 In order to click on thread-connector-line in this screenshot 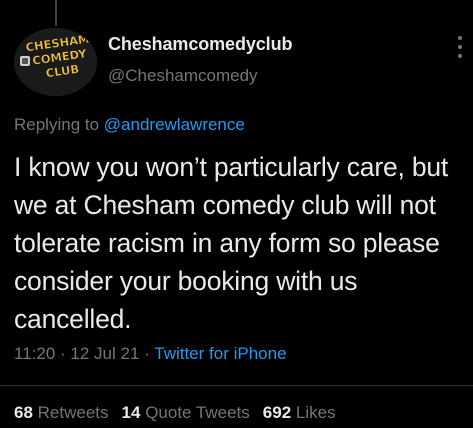, I will do `click(56, 13)`.